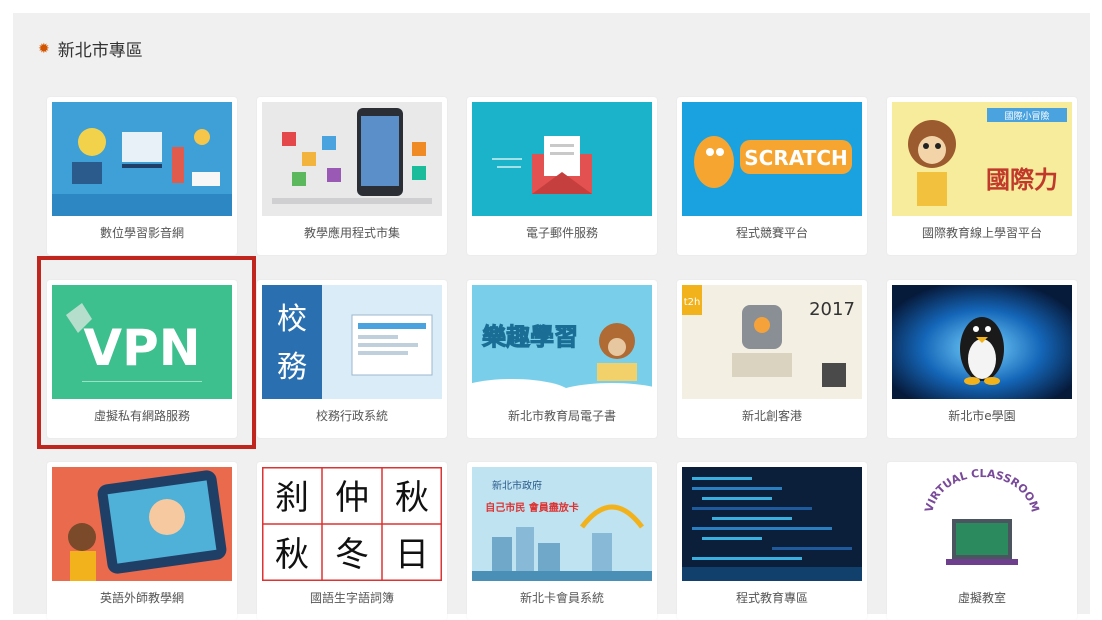 The height and width of the screenshot is (620, 1102). What do you see at coordinates (352, 524) in the screenshot?
I see `vocabulary-book-thumbnail: 刹 仲 秋 秋 冬 日` at bounding box center [352, 524].